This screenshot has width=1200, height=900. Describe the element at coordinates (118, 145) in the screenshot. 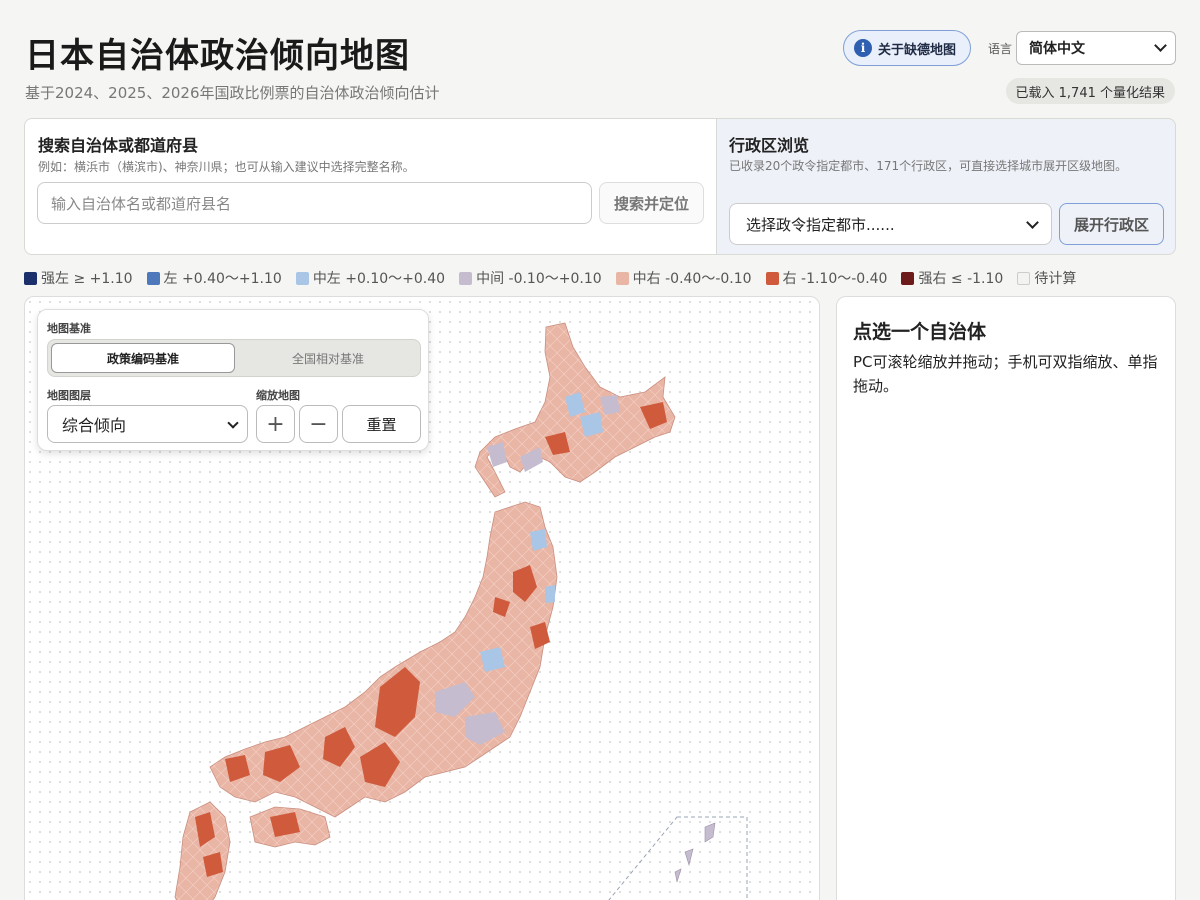

I see `search-heading: 搜索自治体或都道府县` at that location.